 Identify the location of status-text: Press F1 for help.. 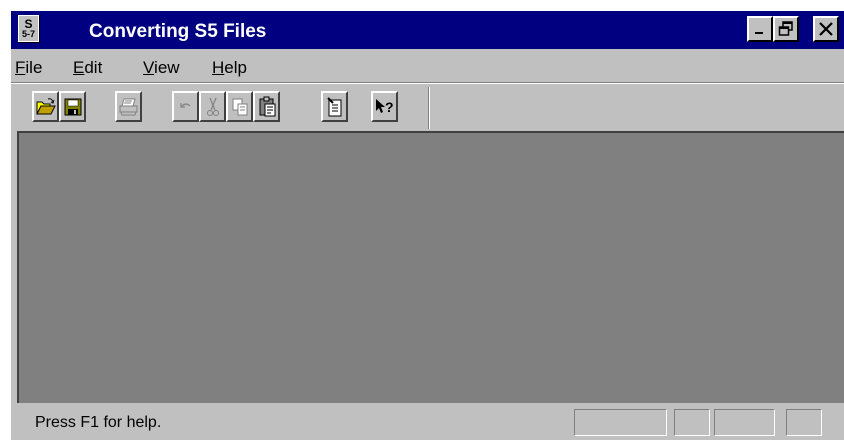
(98, 422).